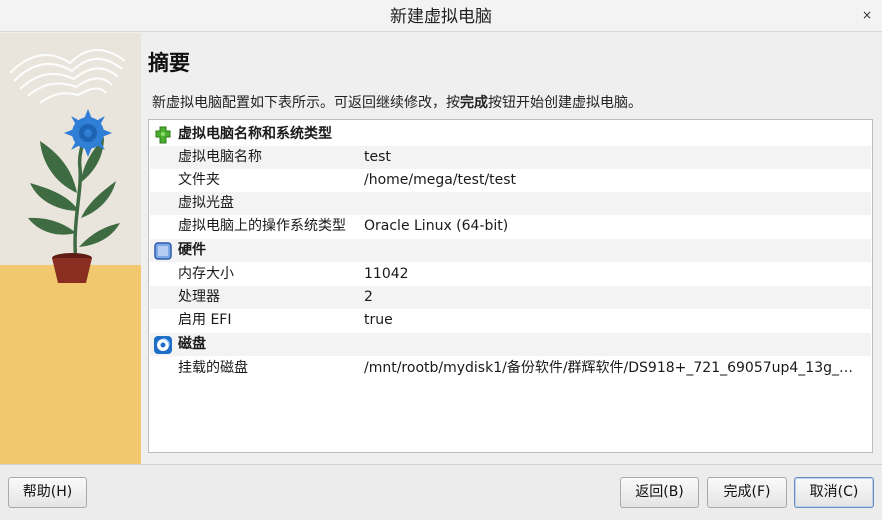 This screenshot has height=520, width=882. I want to click on row-key: 虚拟光盘, so click(206, 203).